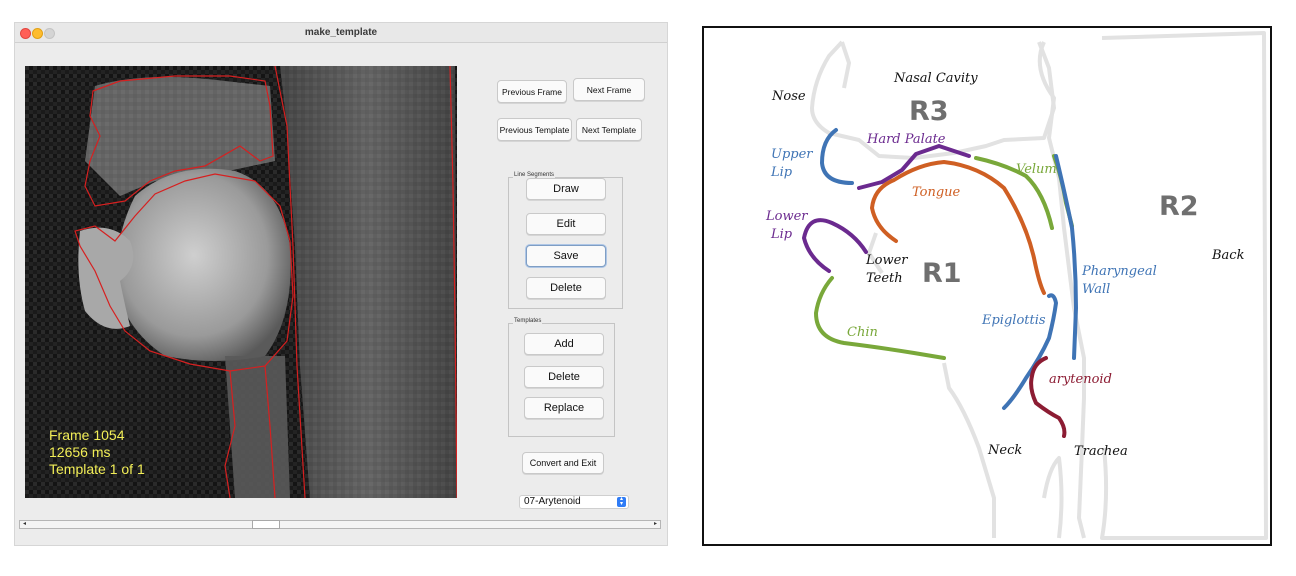  What do you see at coordinates (340, 524) in the screenshot?
I see `frame-slider: ◂ ▸` at bounding box center [340, 524].